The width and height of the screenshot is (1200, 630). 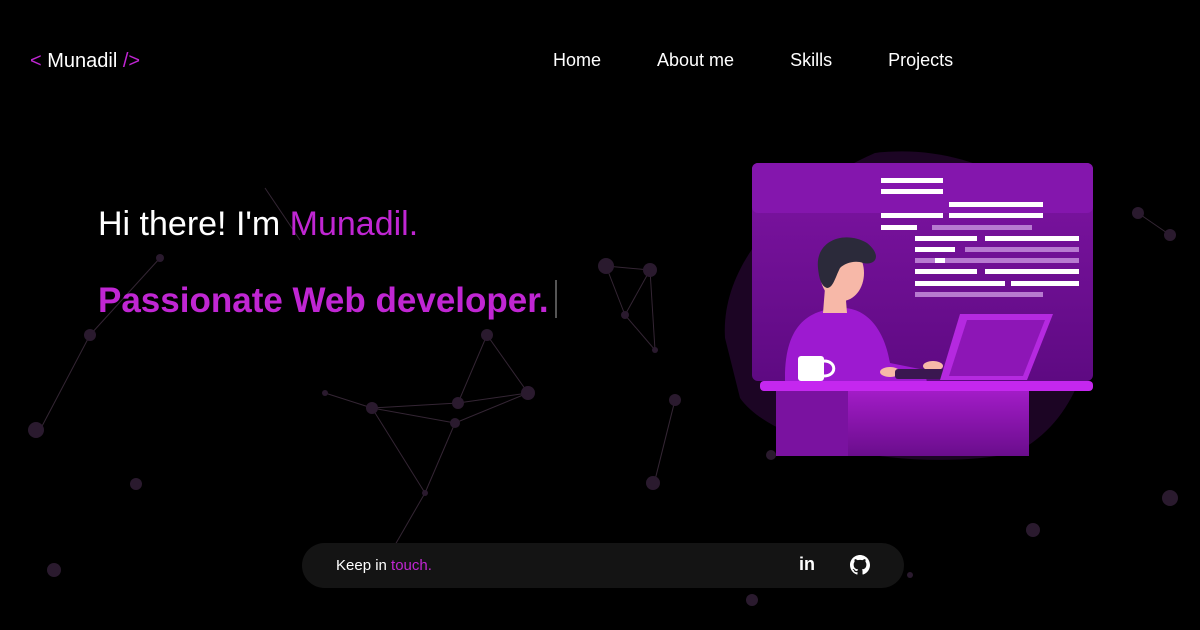 I want to click on hero-role: Passionate Web developer., so click(x=327, y=300).